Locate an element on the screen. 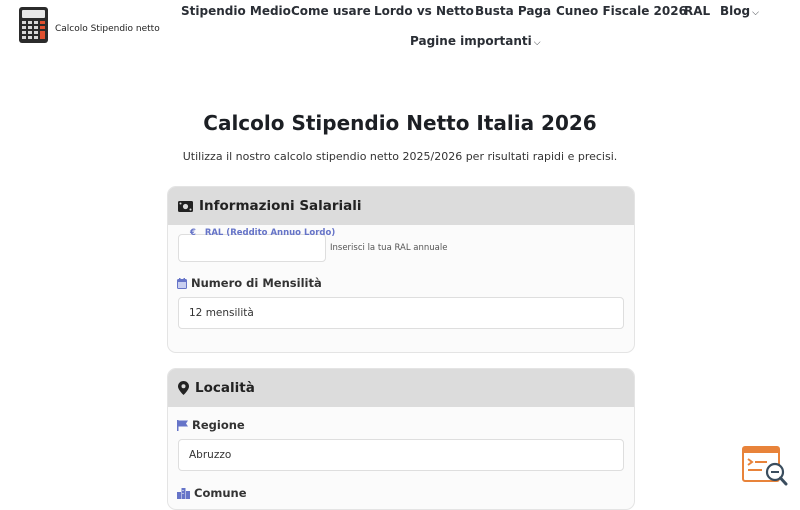 Image resolution: width=800 pixels, height=510 pixels. months-label: Numero di Mensilità is located at coordinates (249, 283).